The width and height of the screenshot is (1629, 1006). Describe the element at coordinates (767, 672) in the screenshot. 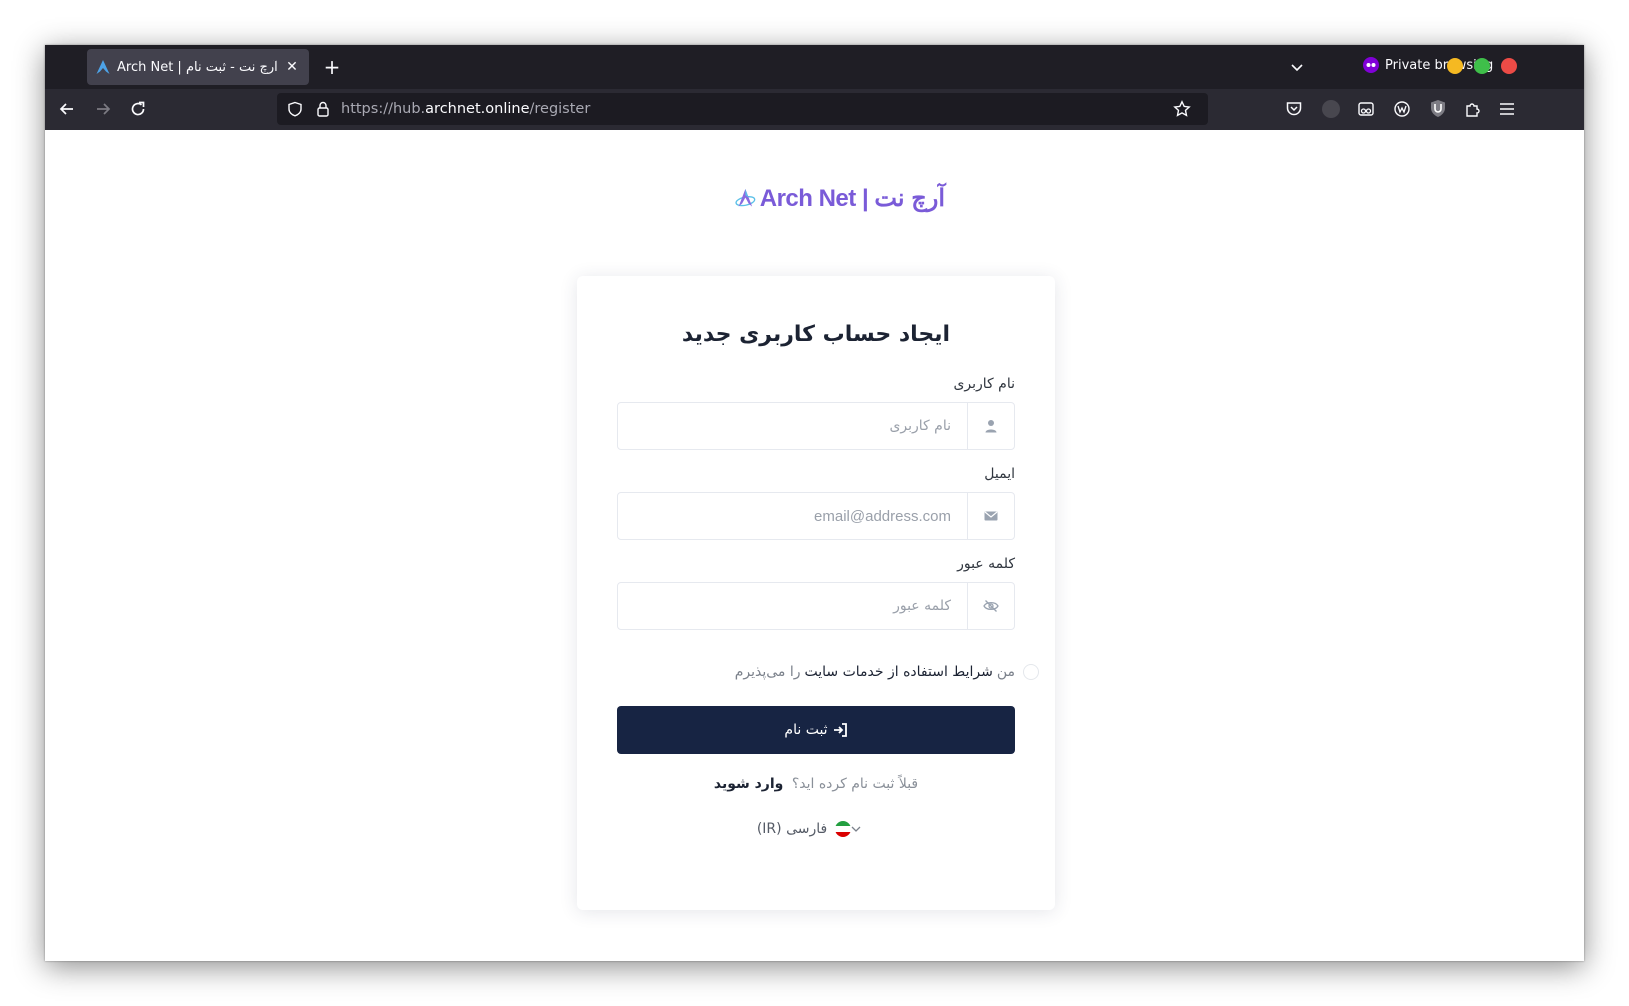

I see `terms-suffix: را می‌پذیرم` at that location.